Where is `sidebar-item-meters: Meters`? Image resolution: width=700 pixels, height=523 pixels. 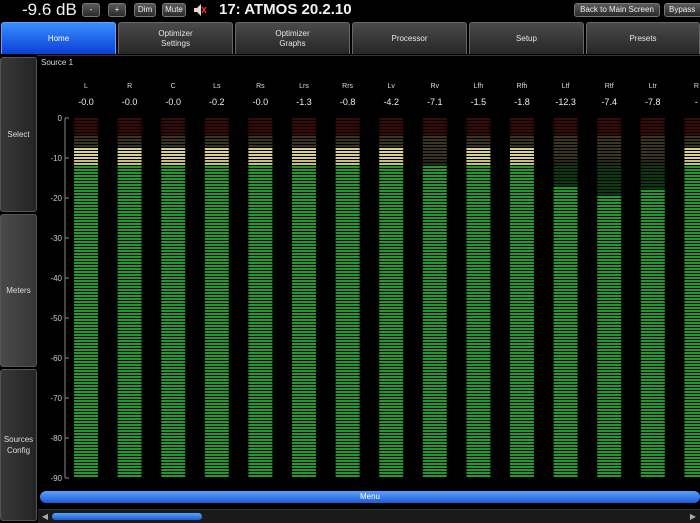 sidebar-item-meters: Meters is located at coordinates (18, 290).